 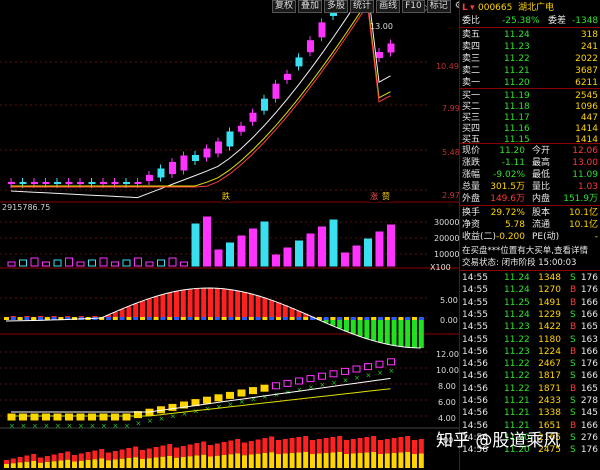 I want to click on trade-side: S, so click(x=573, y=278).